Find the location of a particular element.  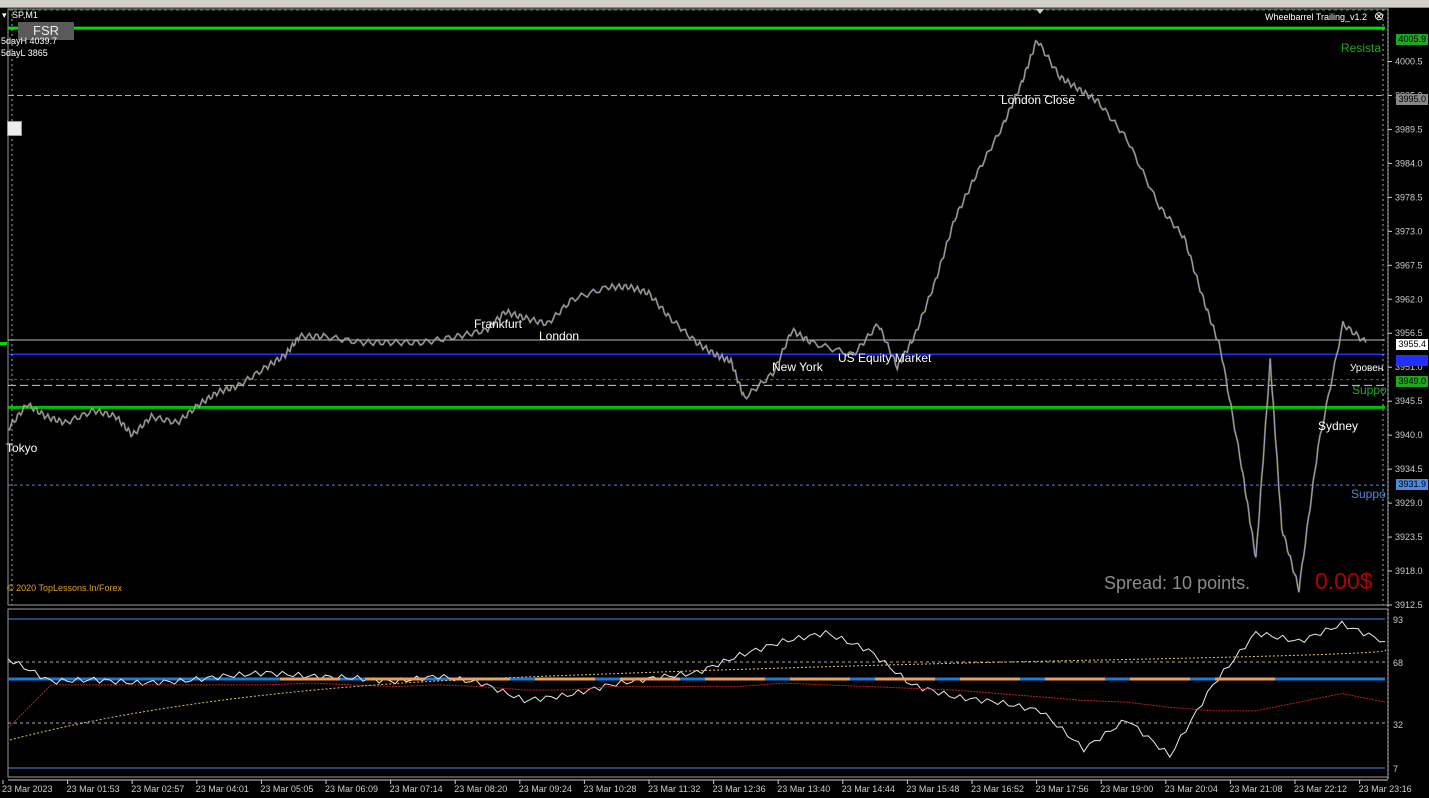

price-tick-label: 3945.5 is located at coordinates (1409, 401).